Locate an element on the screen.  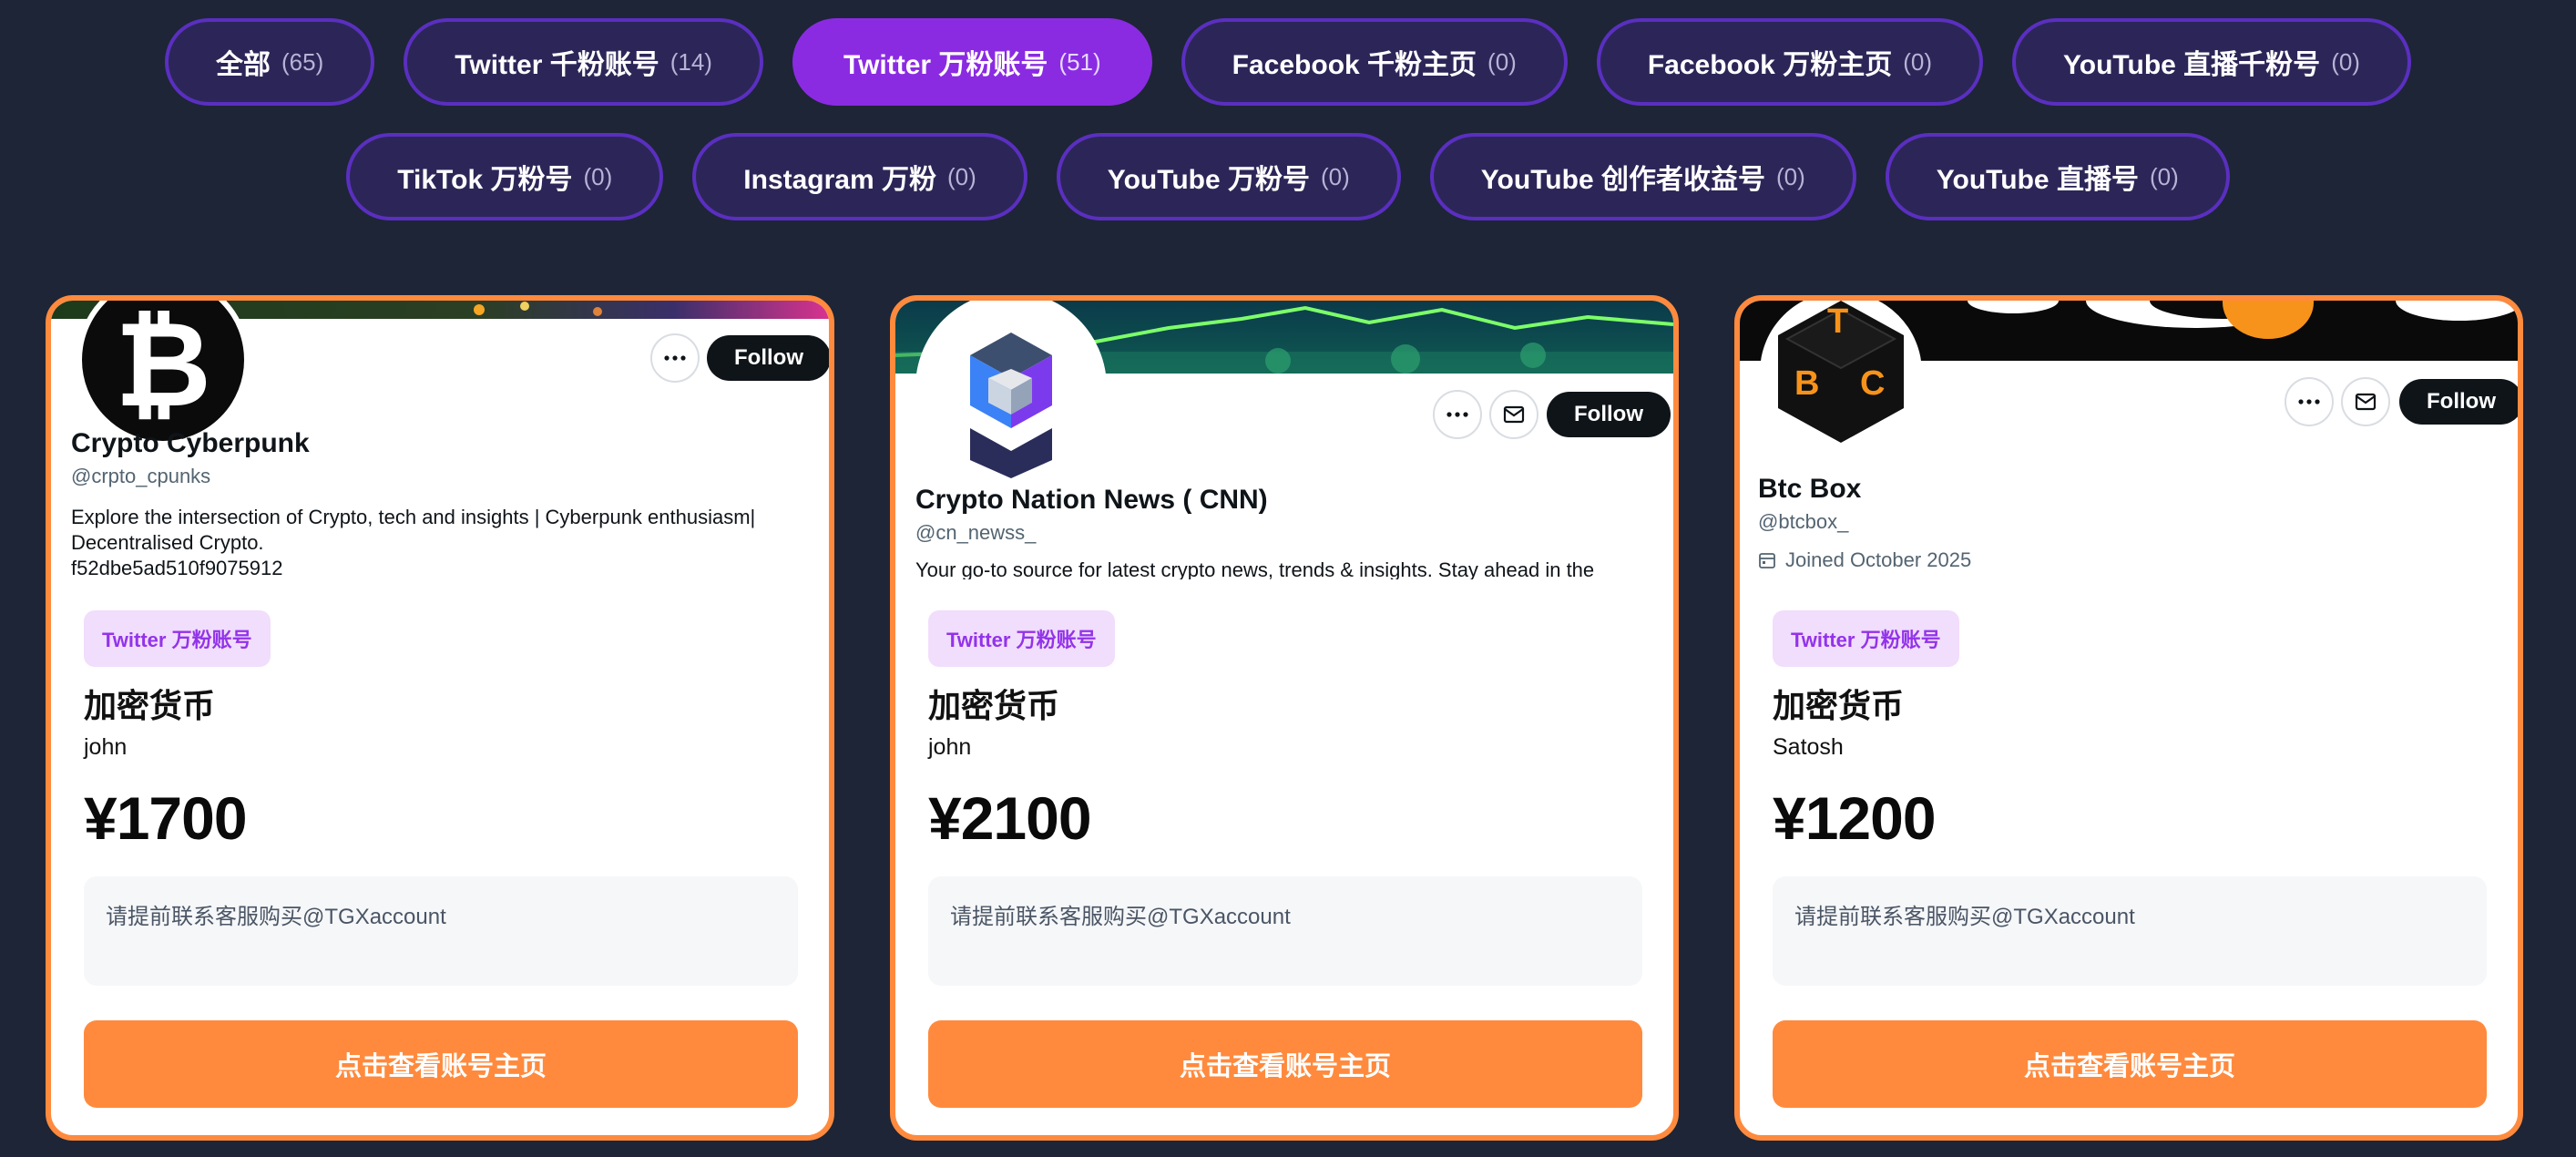
filter-label: YouTube 直播号 is located at coordinates (2037, 180).